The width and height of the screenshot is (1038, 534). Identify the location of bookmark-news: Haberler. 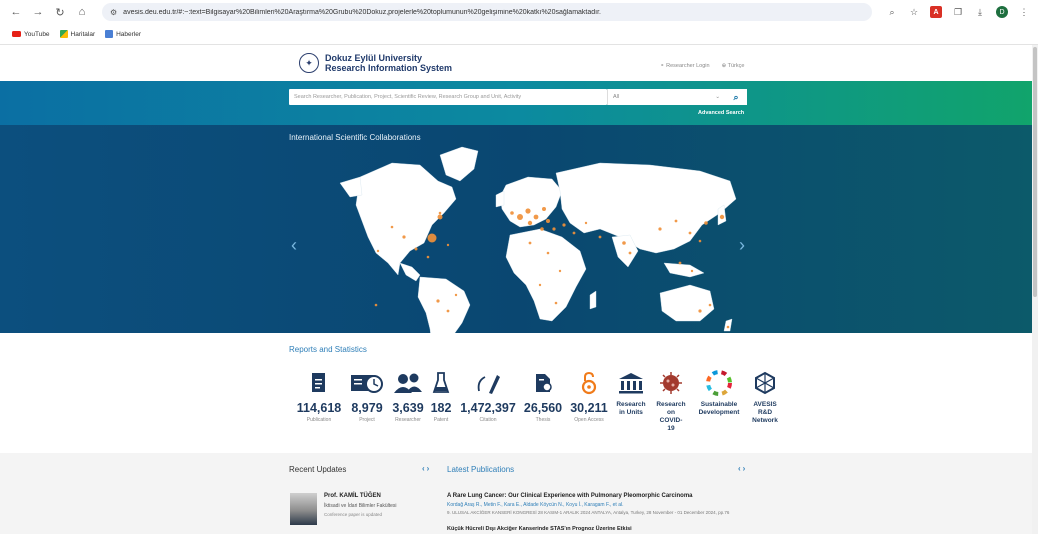
(123, 34).